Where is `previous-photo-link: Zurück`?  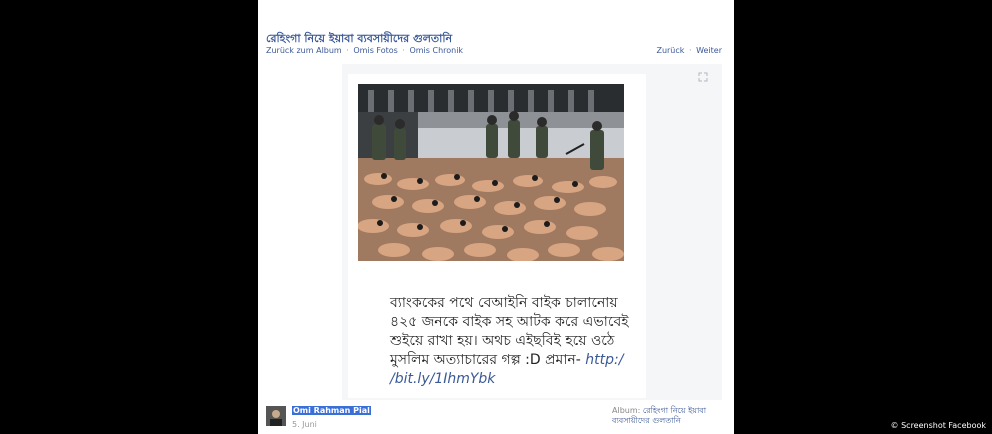 previous-photo-link: Zurück is located at coordinates (670, 50).